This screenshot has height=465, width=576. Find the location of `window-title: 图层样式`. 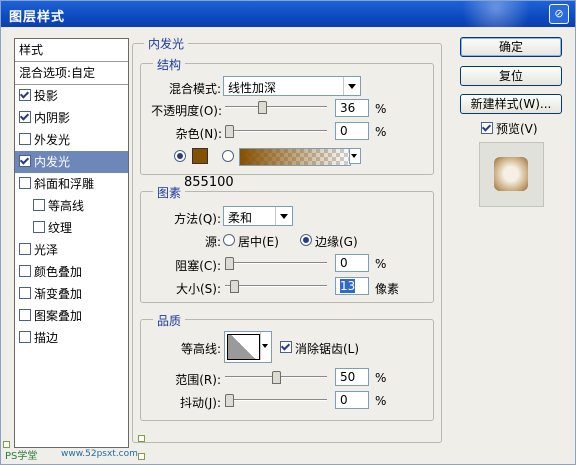

window-title: 图层样式 is located at coordinates (37, 17).